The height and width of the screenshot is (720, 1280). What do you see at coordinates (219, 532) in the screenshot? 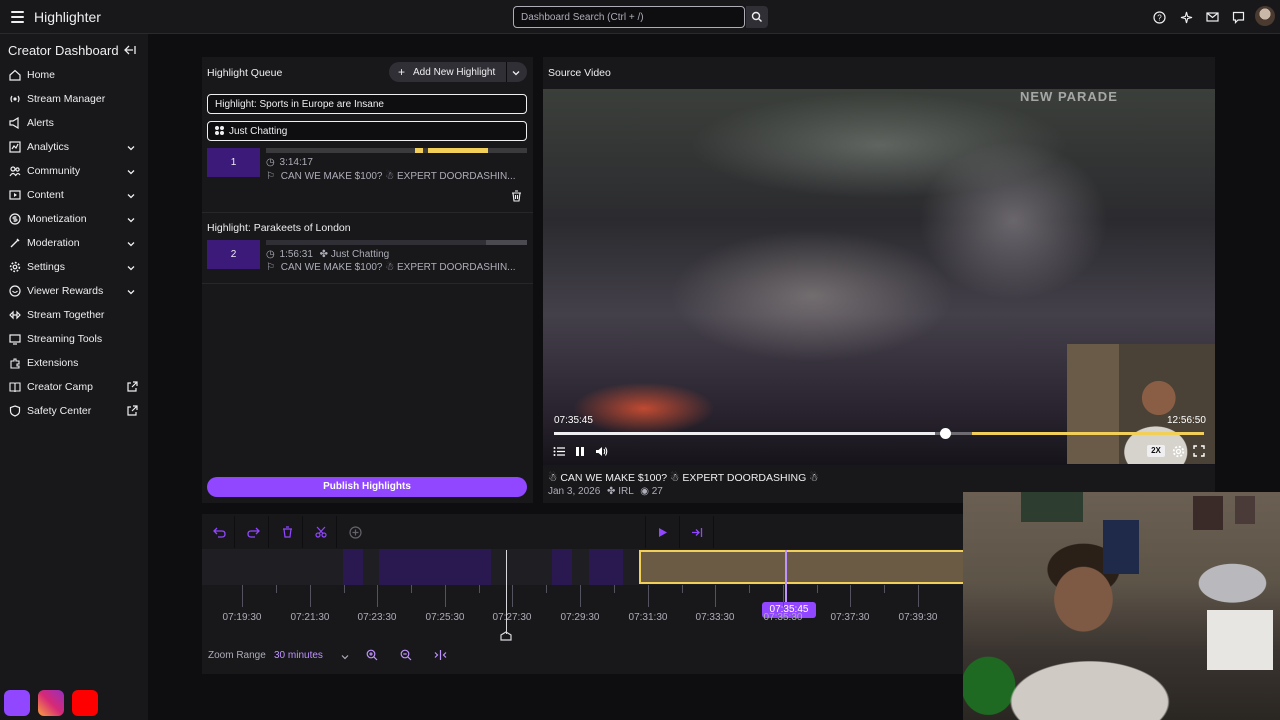
I see `undo-icon` at bounding box center [219, 532].